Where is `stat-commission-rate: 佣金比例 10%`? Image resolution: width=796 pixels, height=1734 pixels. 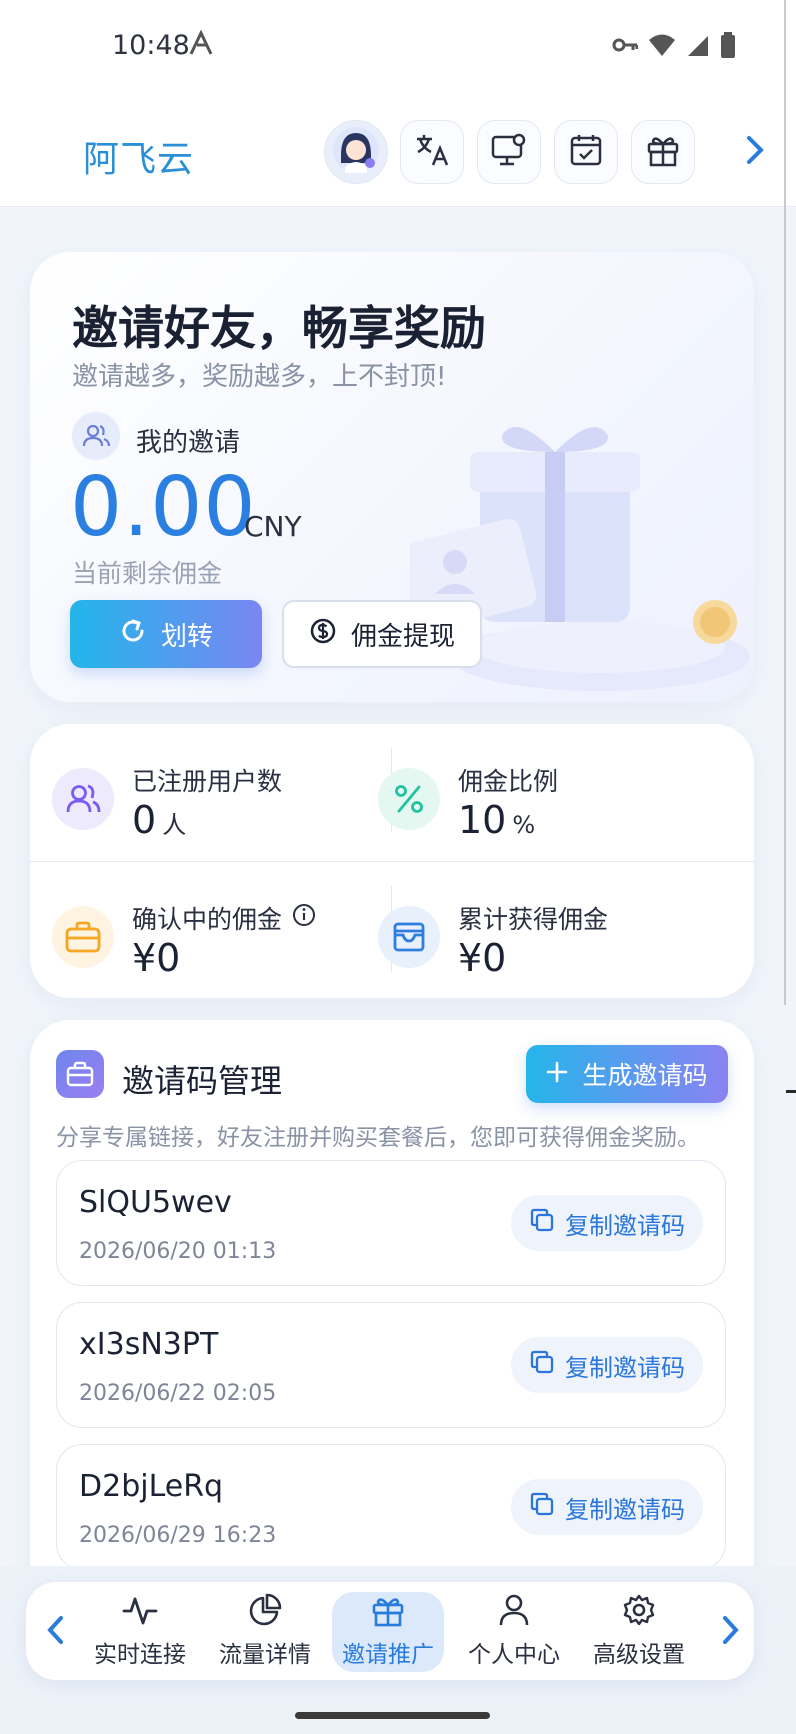
stat-commission-rate: 佣金比例 10% is located at coordinates (526, 792).